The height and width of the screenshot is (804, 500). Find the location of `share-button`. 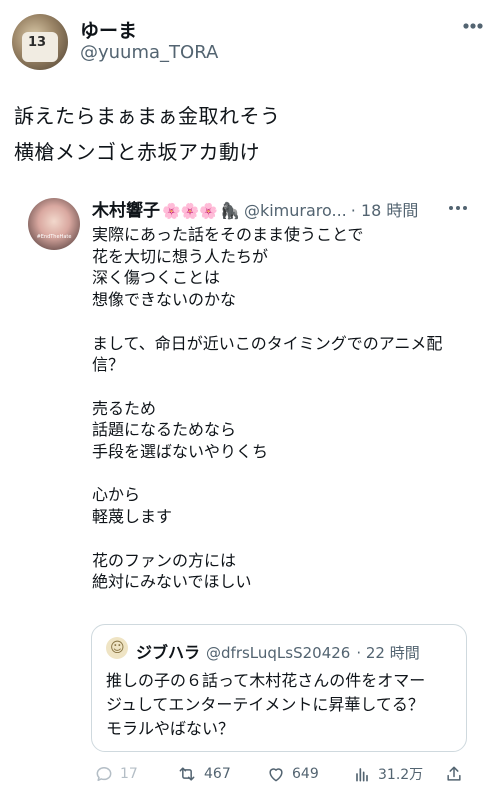

share-button is located at coordinates (457, 774).